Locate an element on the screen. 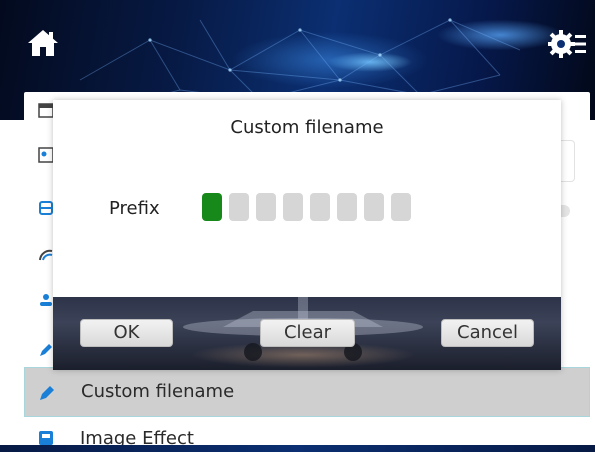  storage-icon is located at coordinates (46, 208).